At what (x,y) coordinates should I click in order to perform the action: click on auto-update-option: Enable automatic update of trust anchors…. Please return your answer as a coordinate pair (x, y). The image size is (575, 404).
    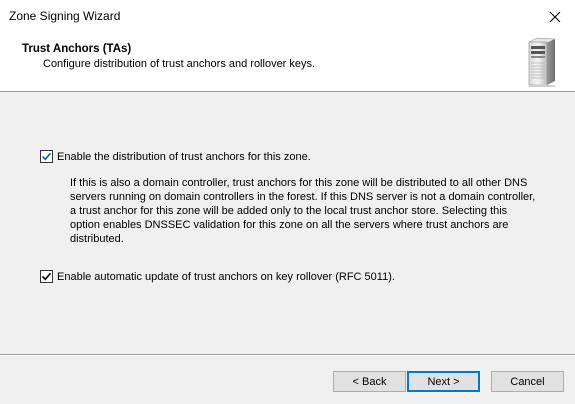
    Looking at the image, I should click on (217, 276).